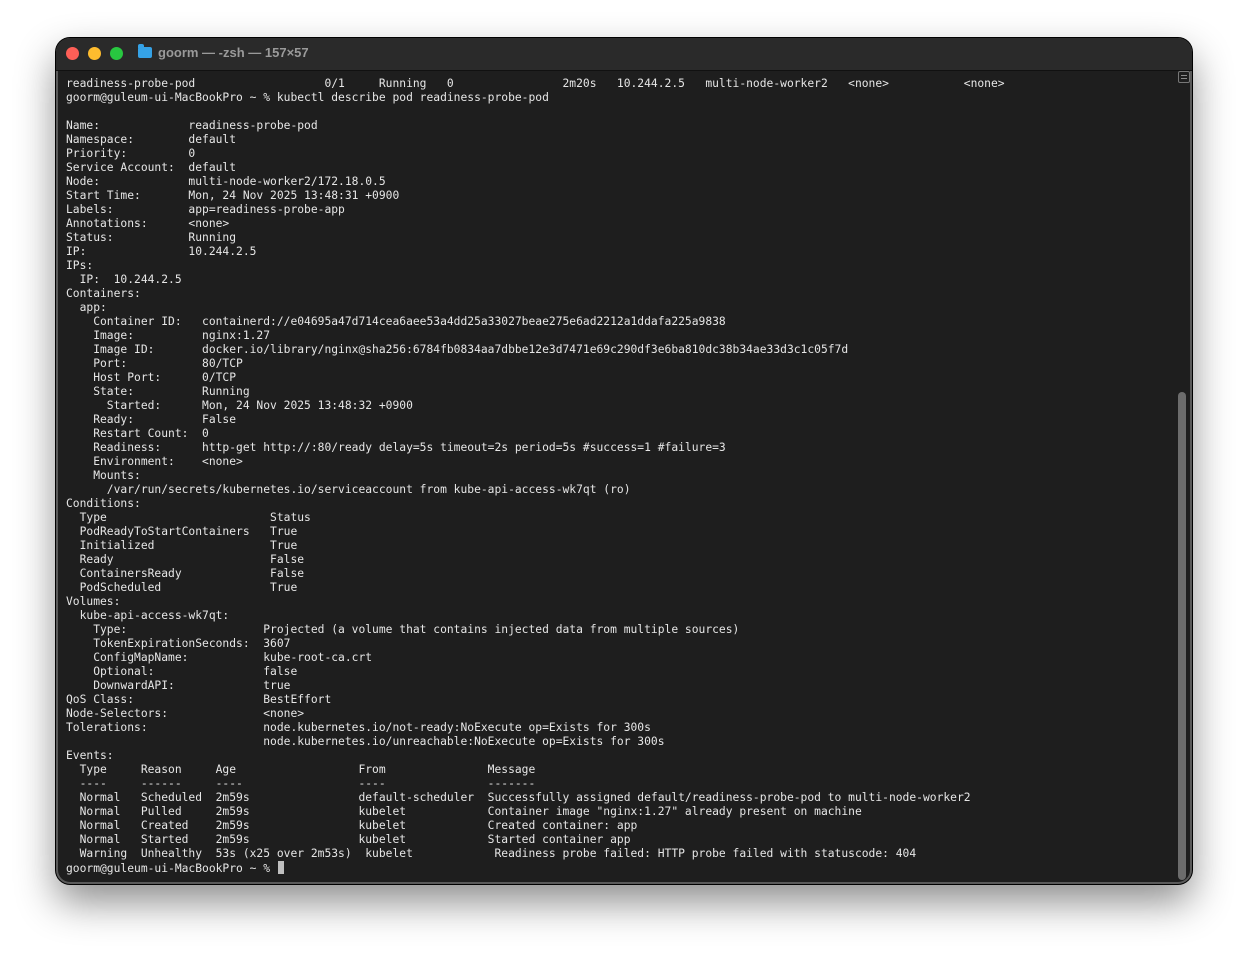  What do you see at coordinates (90, 755) in the screenshot?
I see `terminal-line: Events:` at bounding box center [90, 755].